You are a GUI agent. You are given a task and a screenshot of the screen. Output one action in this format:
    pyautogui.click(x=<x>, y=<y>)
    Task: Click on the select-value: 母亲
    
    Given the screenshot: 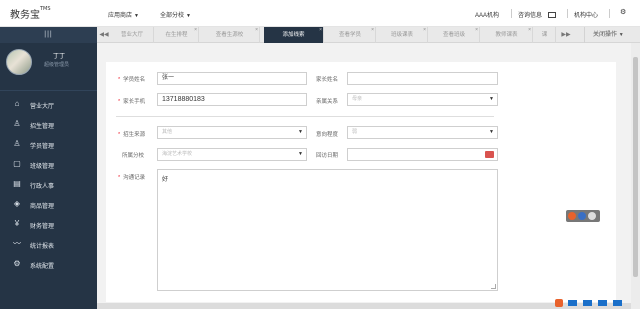 What is the action you would take?
    pyautogui.click(x=357, y=99)
    